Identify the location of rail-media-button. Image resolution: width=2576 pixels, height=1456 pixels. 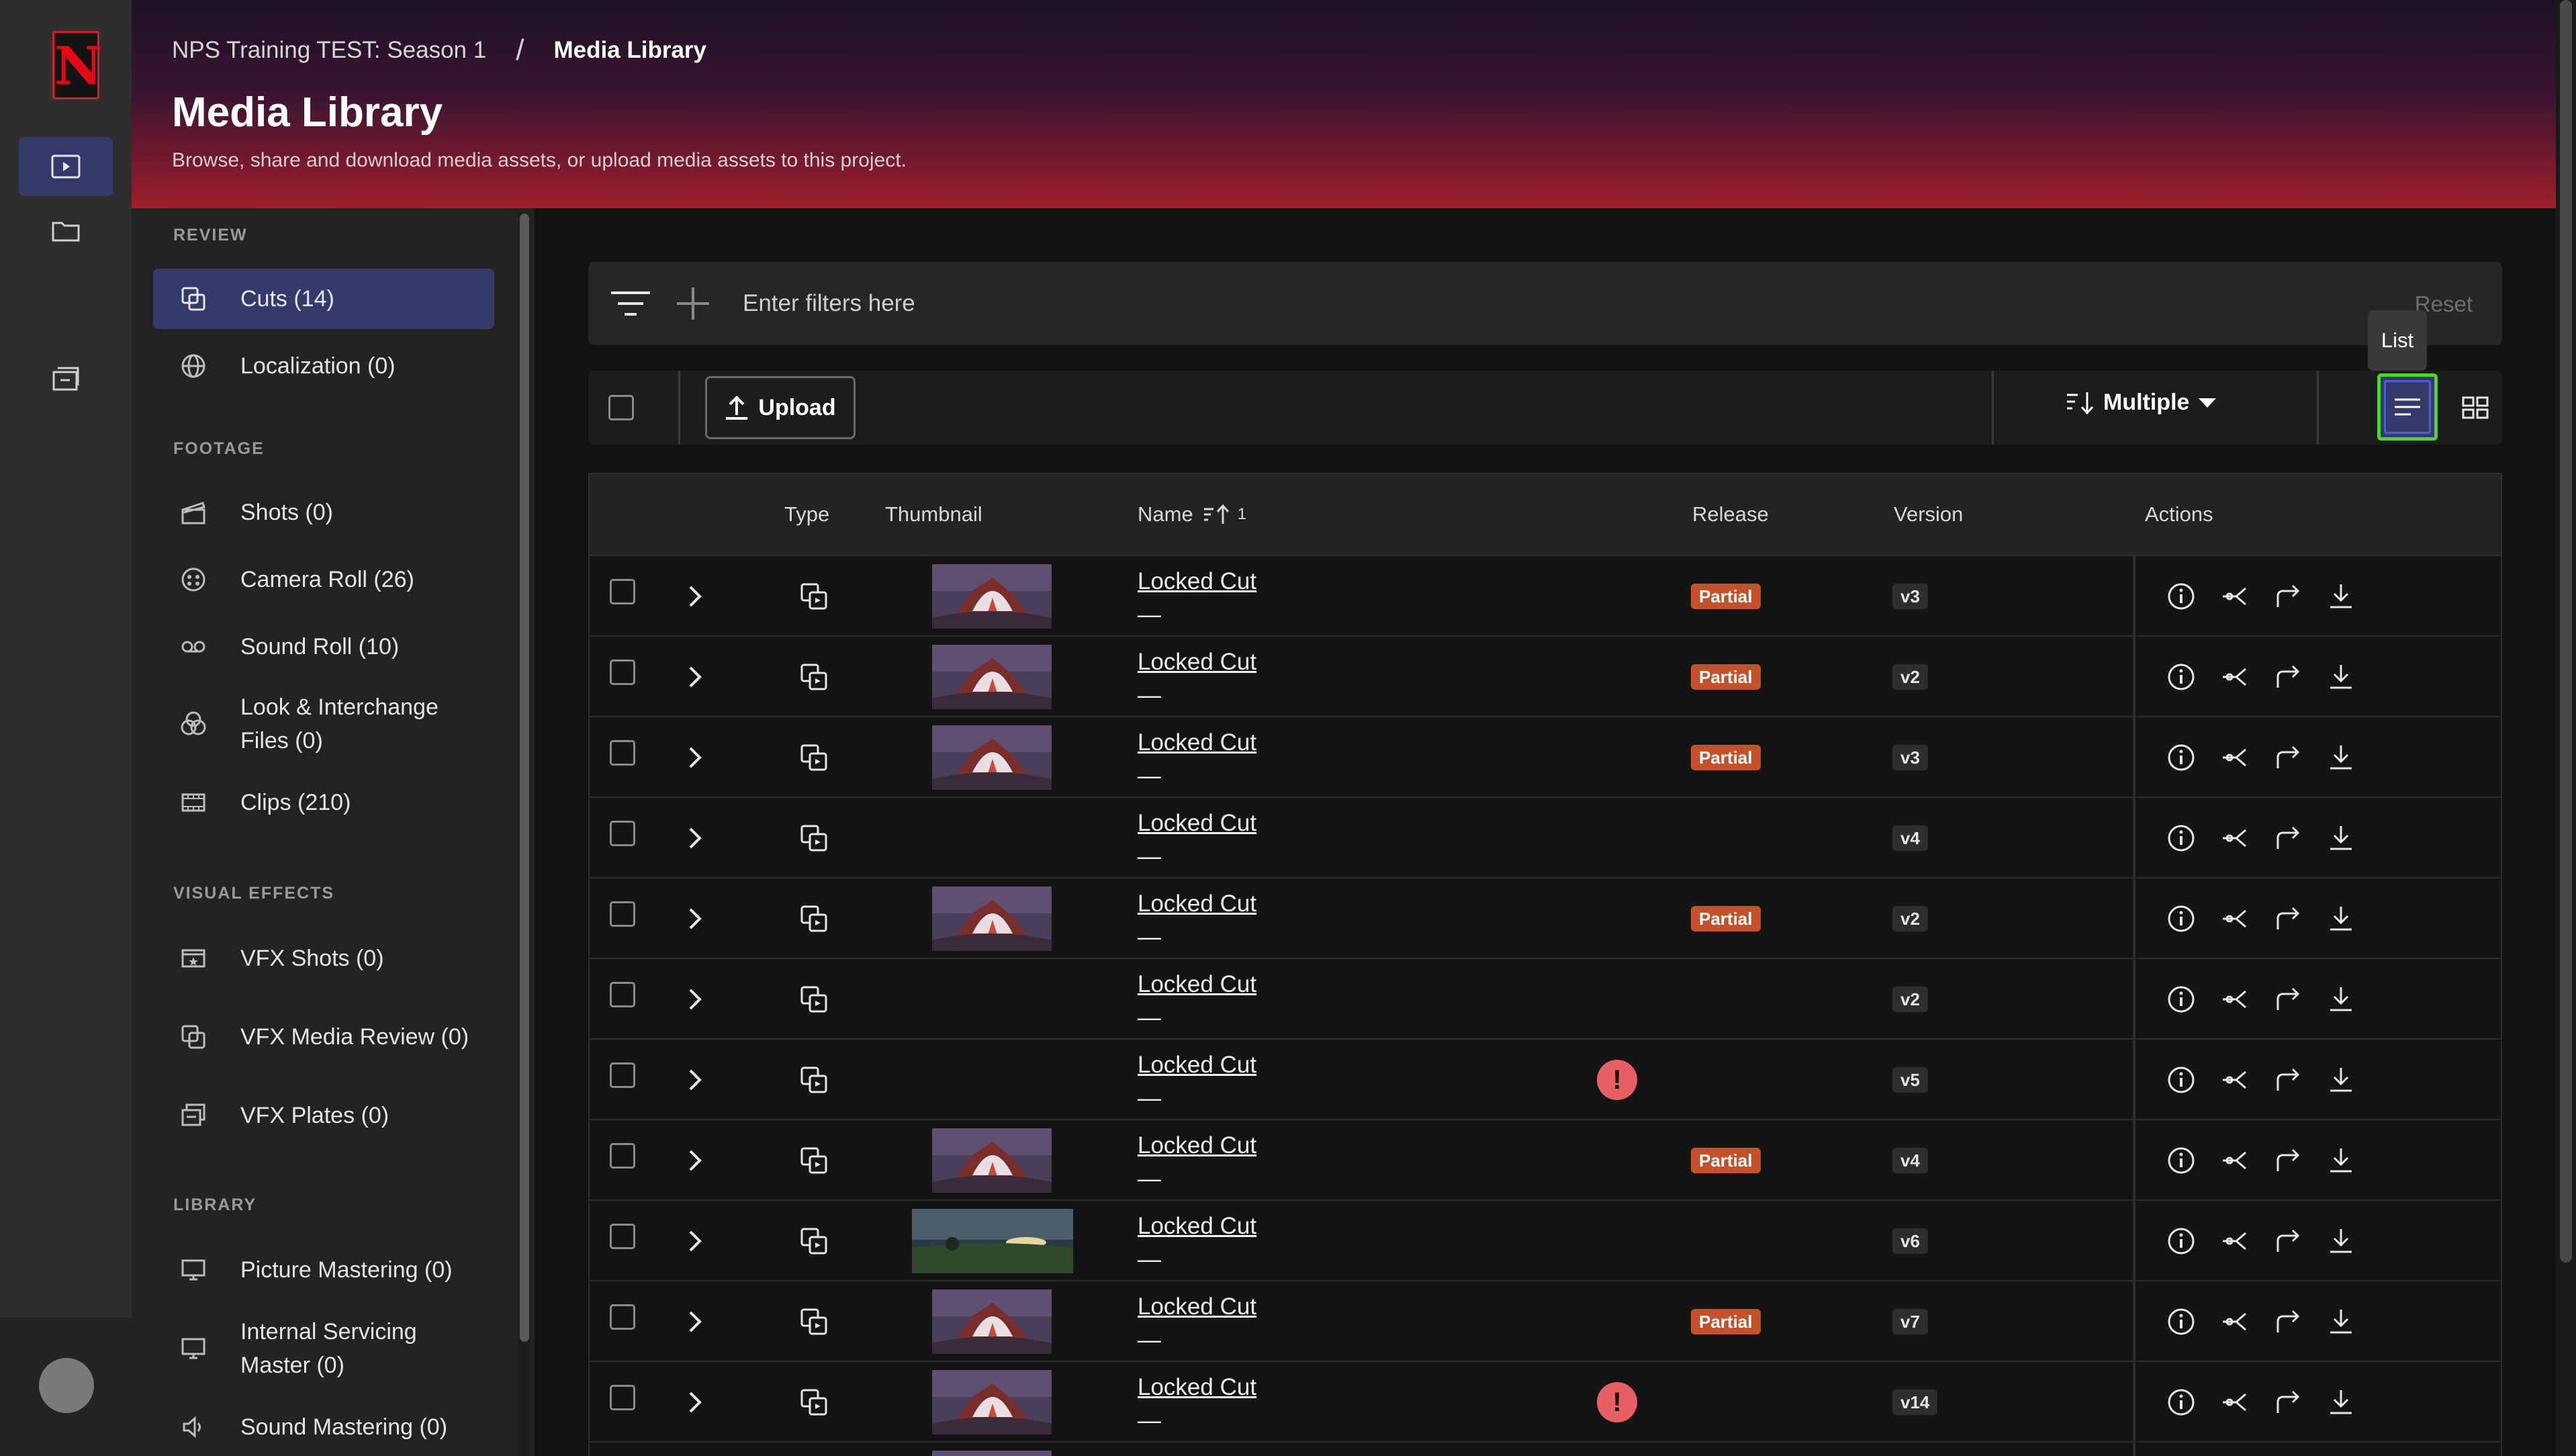
(66, 166).